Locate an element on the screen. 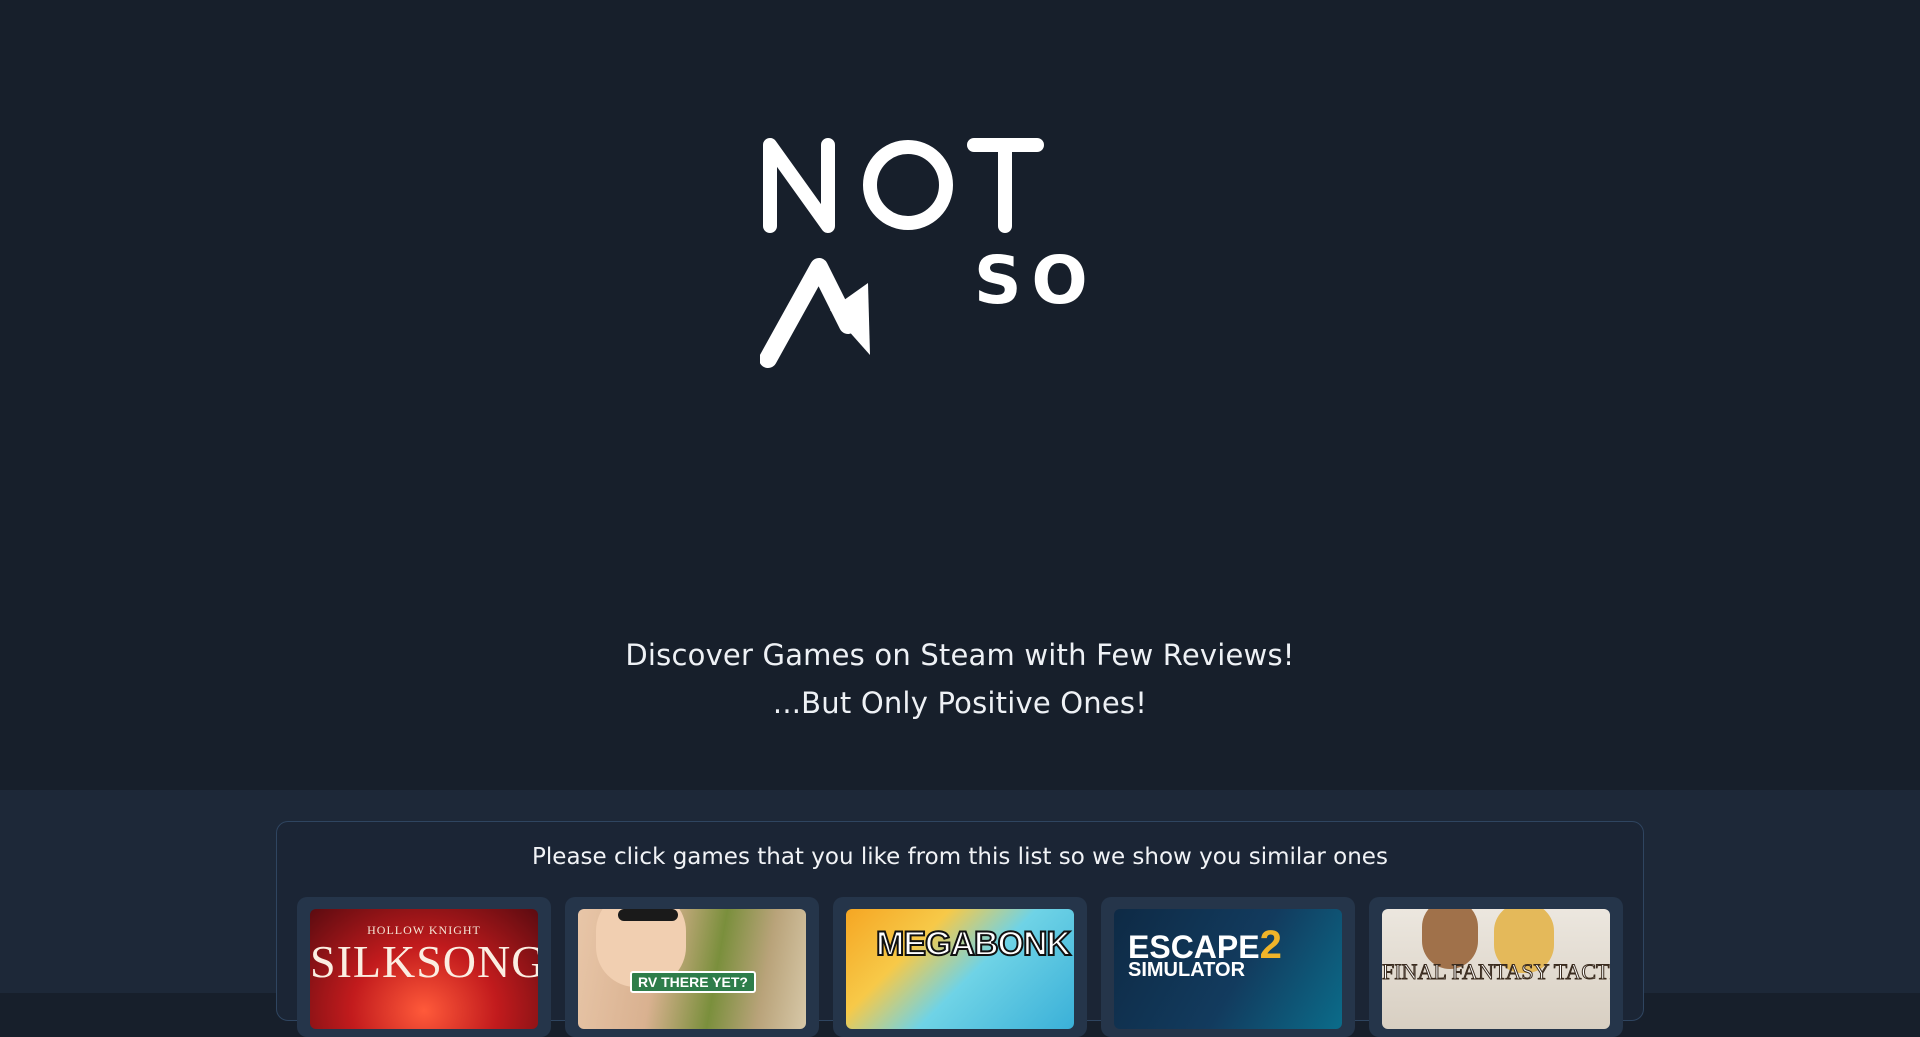 This screenshot has width=1920, height=1037. logo-letter-o is located at coordinates (908, 185).